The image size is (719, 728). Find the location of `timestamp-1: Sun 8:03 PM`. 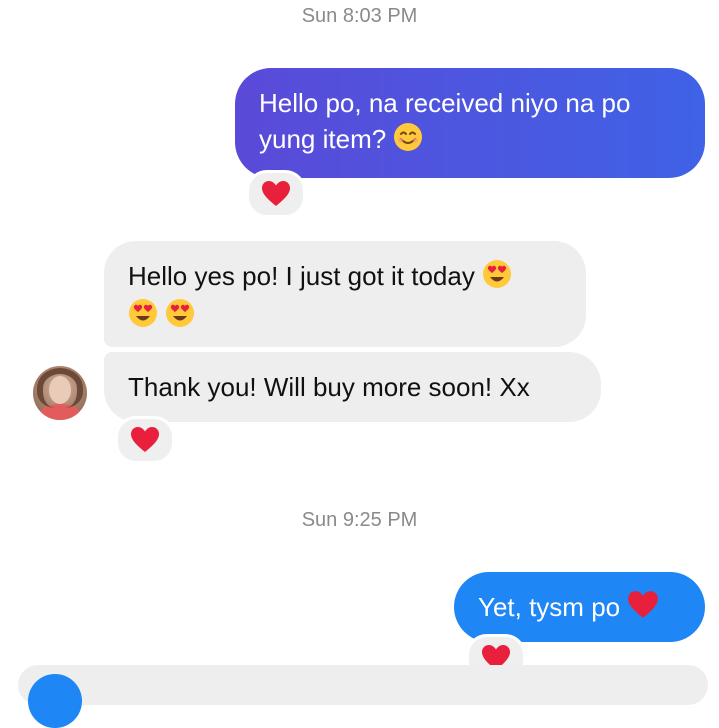

timestamp-1: Sun 8:03 PM is located at coordinates (359, 16).